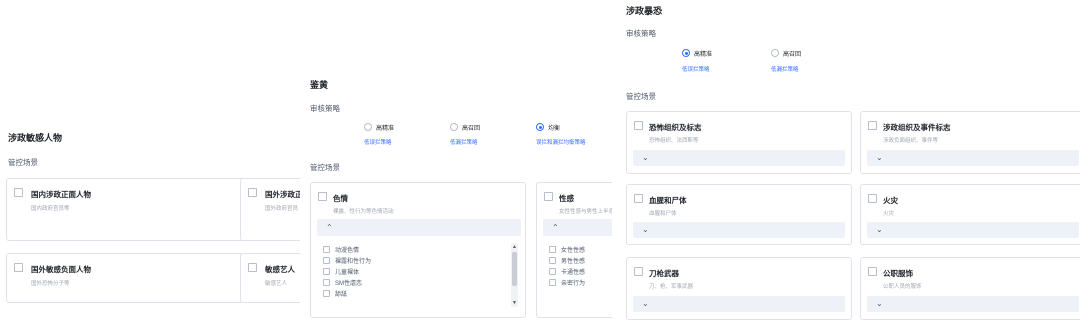 This screenshot has height=326, width=1080. I want to click on item-label: 亲密行为, so click(573, 284).